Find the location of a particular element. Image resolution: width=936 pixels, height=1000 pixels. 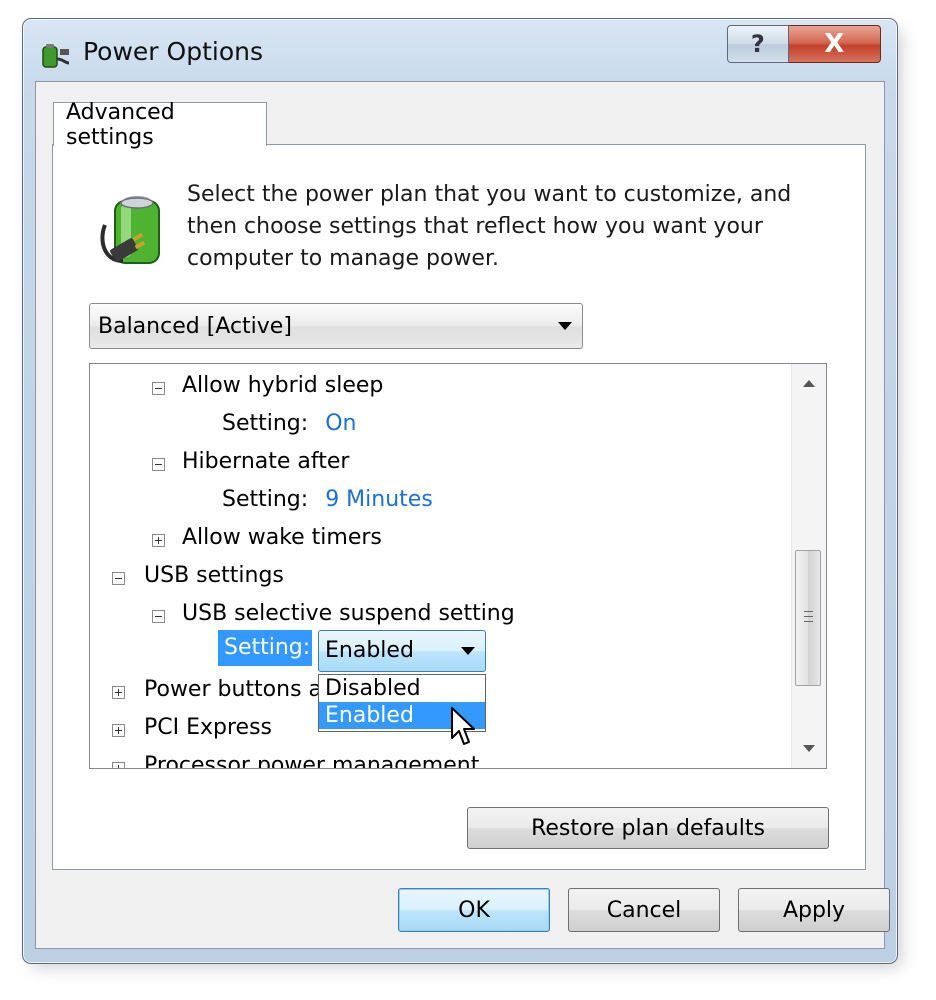

battery-plug-icon is located at coordinates (130, 230).